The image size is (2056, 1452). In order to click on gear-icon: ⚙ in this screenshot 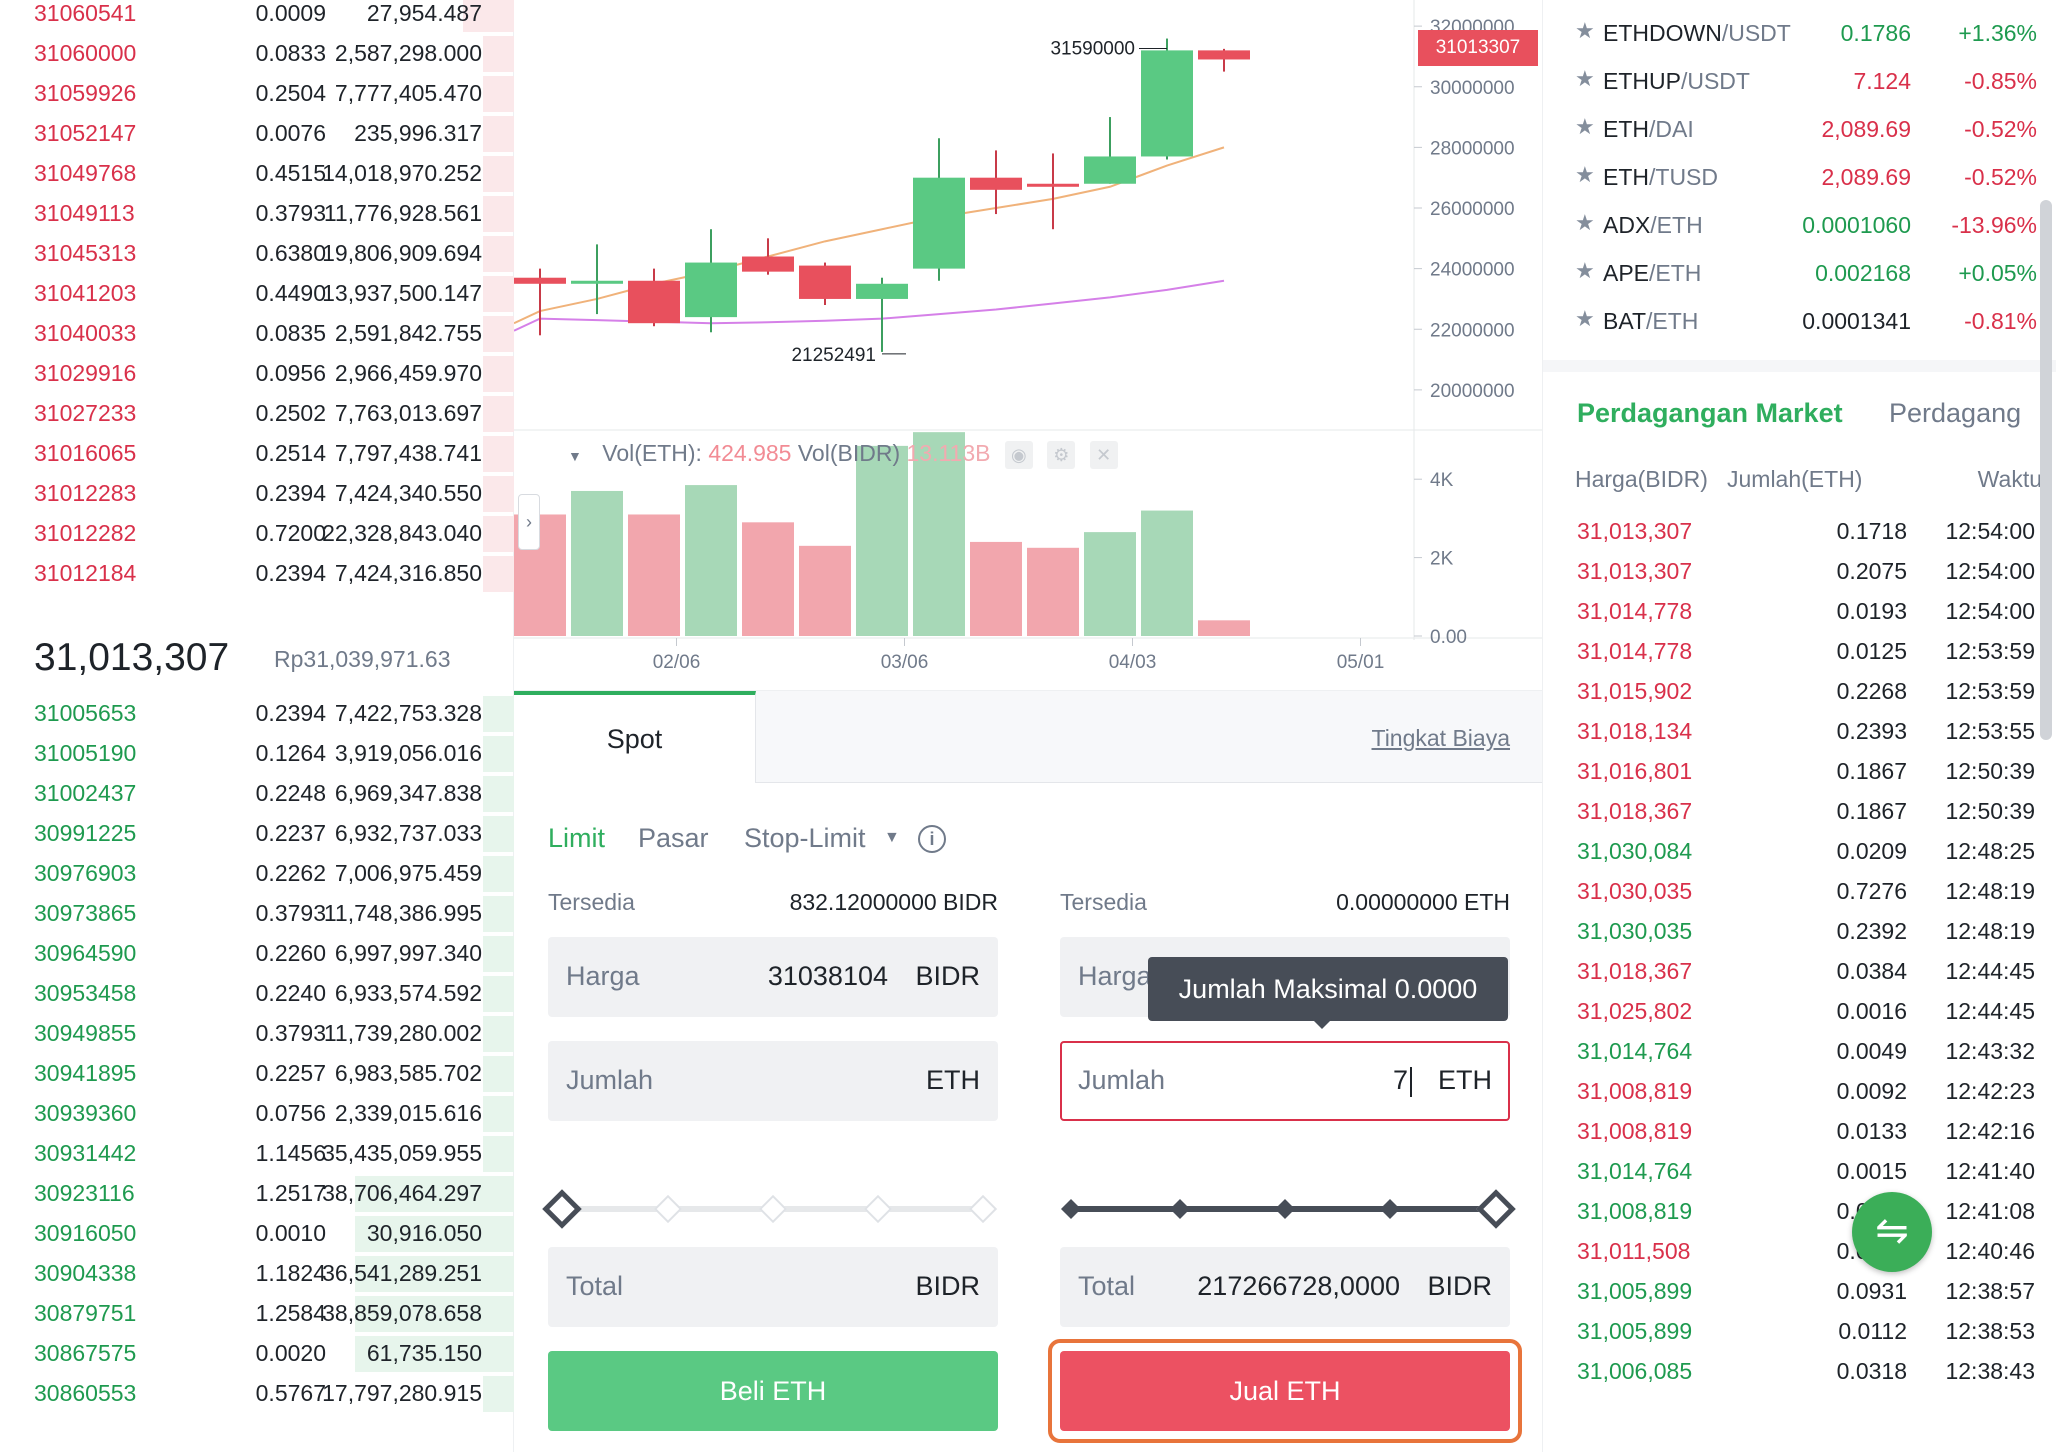, I will do `click(1061, 454)`.